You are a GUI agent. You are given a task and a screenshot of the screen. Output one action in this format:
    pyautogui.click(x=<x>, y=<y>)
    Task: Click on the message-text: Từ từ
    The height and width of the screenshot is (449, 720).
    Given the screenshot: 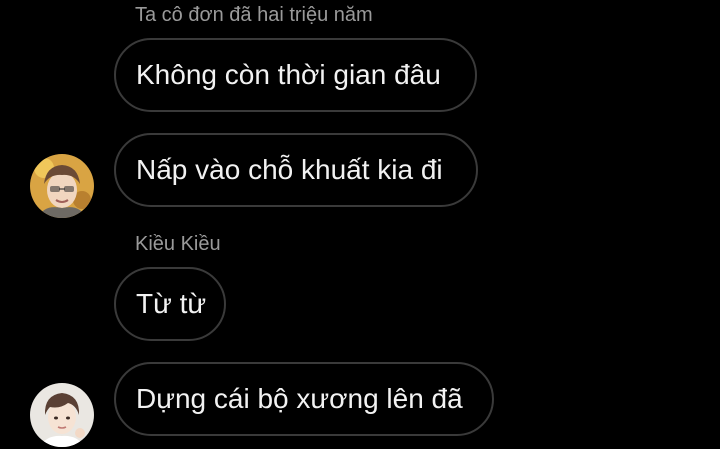 What is the action you would take?
    pyautogui.click(x=171, y=303)
    